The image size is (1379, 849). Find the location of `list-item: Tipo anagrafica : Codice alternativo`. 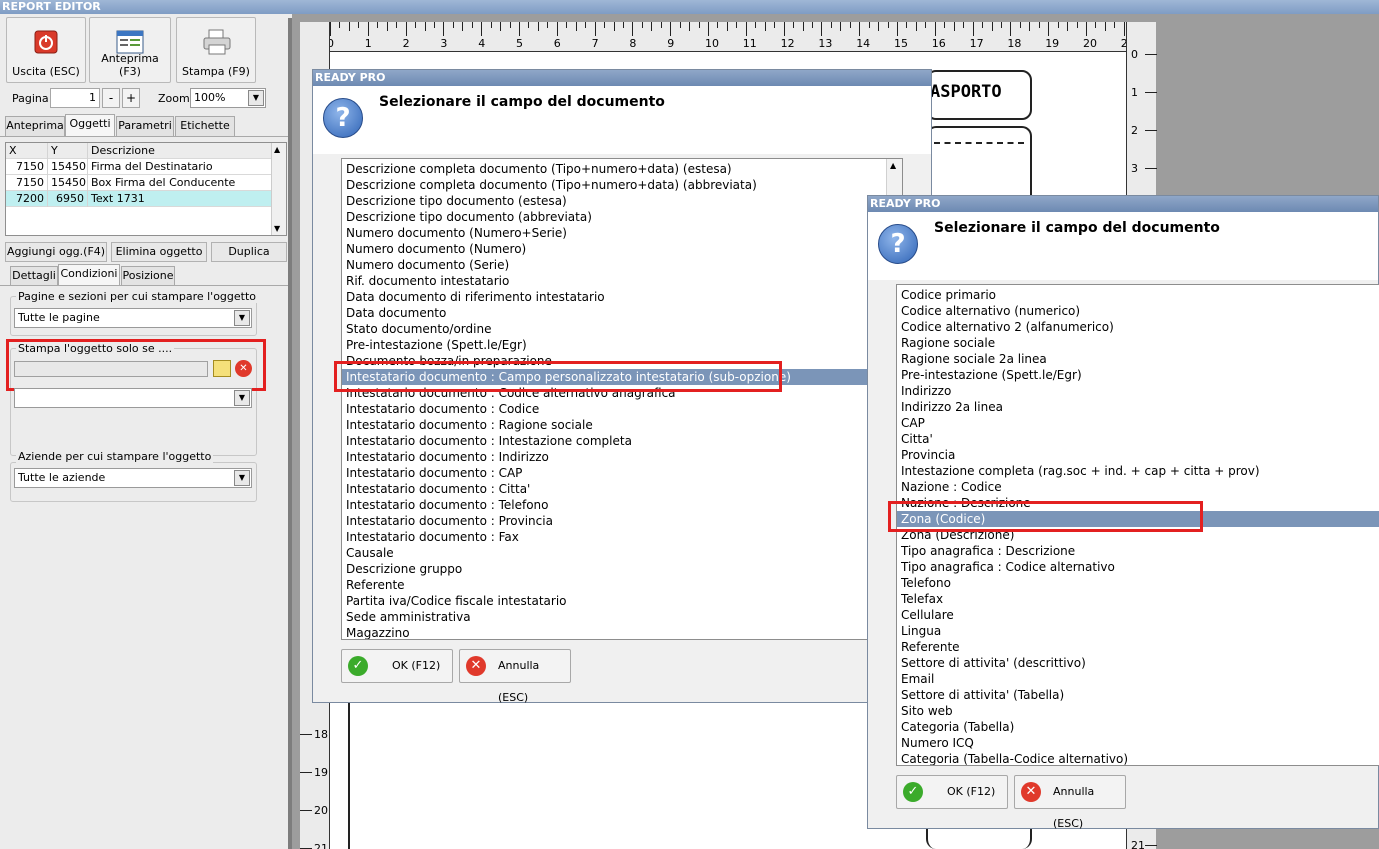

list-item: Tipo anagrafica : Codice alternativo is located at coordinates (1131, 567).